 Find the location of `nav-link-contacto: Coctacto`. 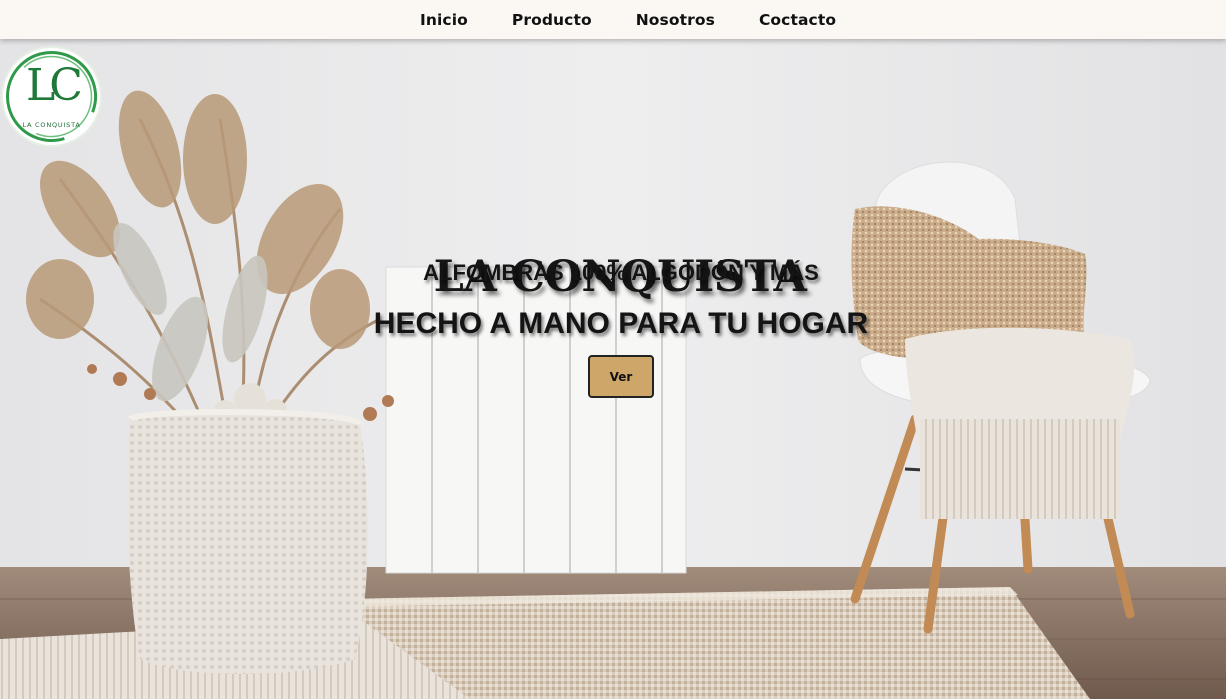

nav-link-contacto: Coctacto is located at coordinates (797, 20).